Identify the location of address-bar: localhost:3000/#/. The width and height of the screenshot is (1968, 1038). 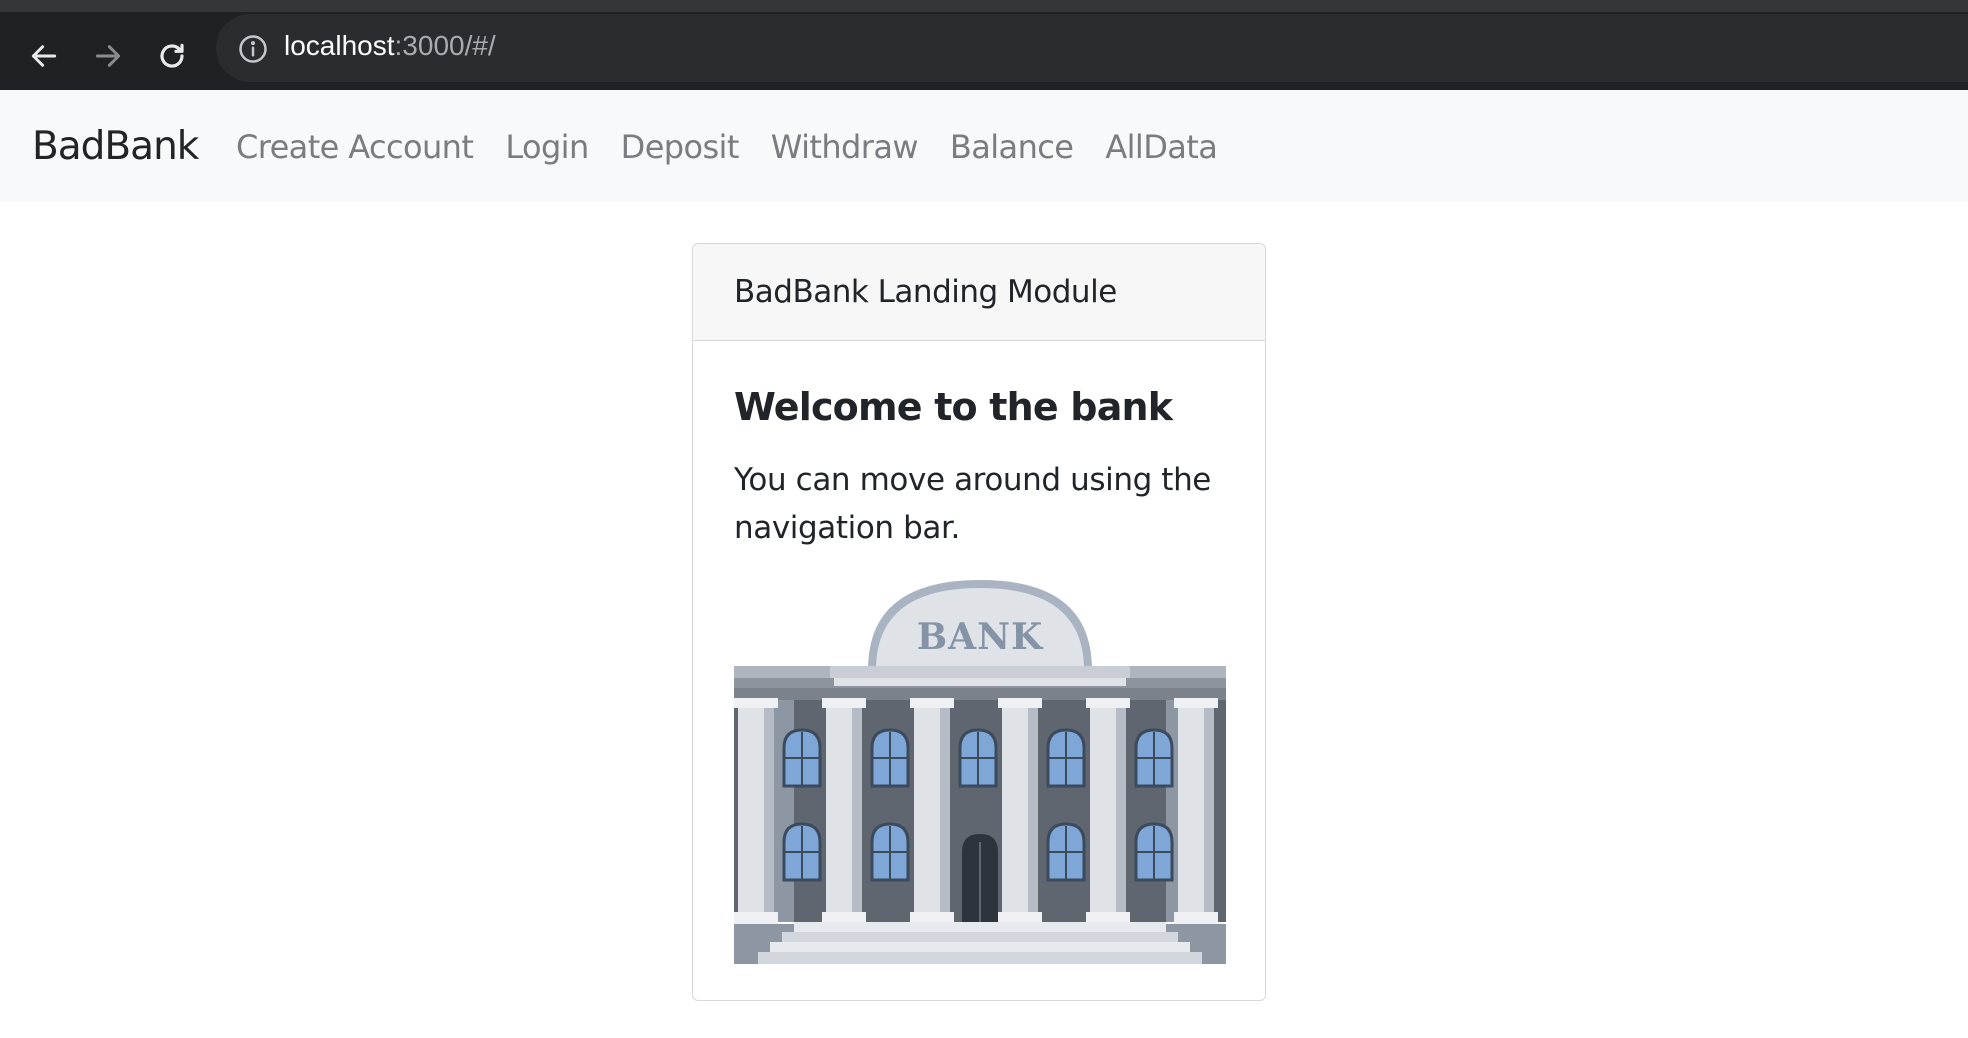
(1092, 48).